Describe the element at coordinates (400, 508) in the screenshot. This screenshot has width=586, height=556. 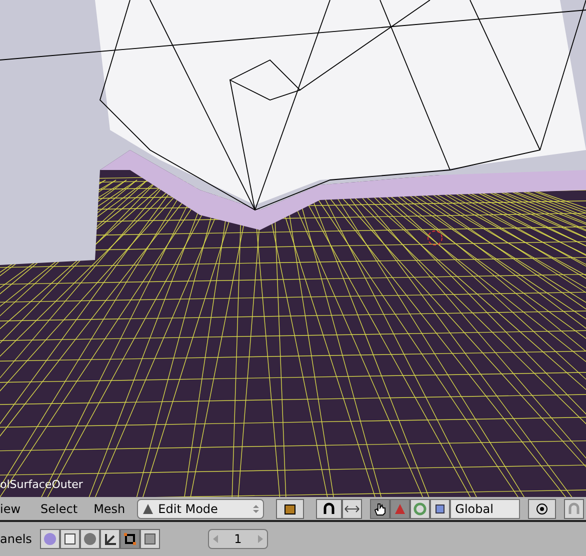
I see `triangle-icon` at that location.